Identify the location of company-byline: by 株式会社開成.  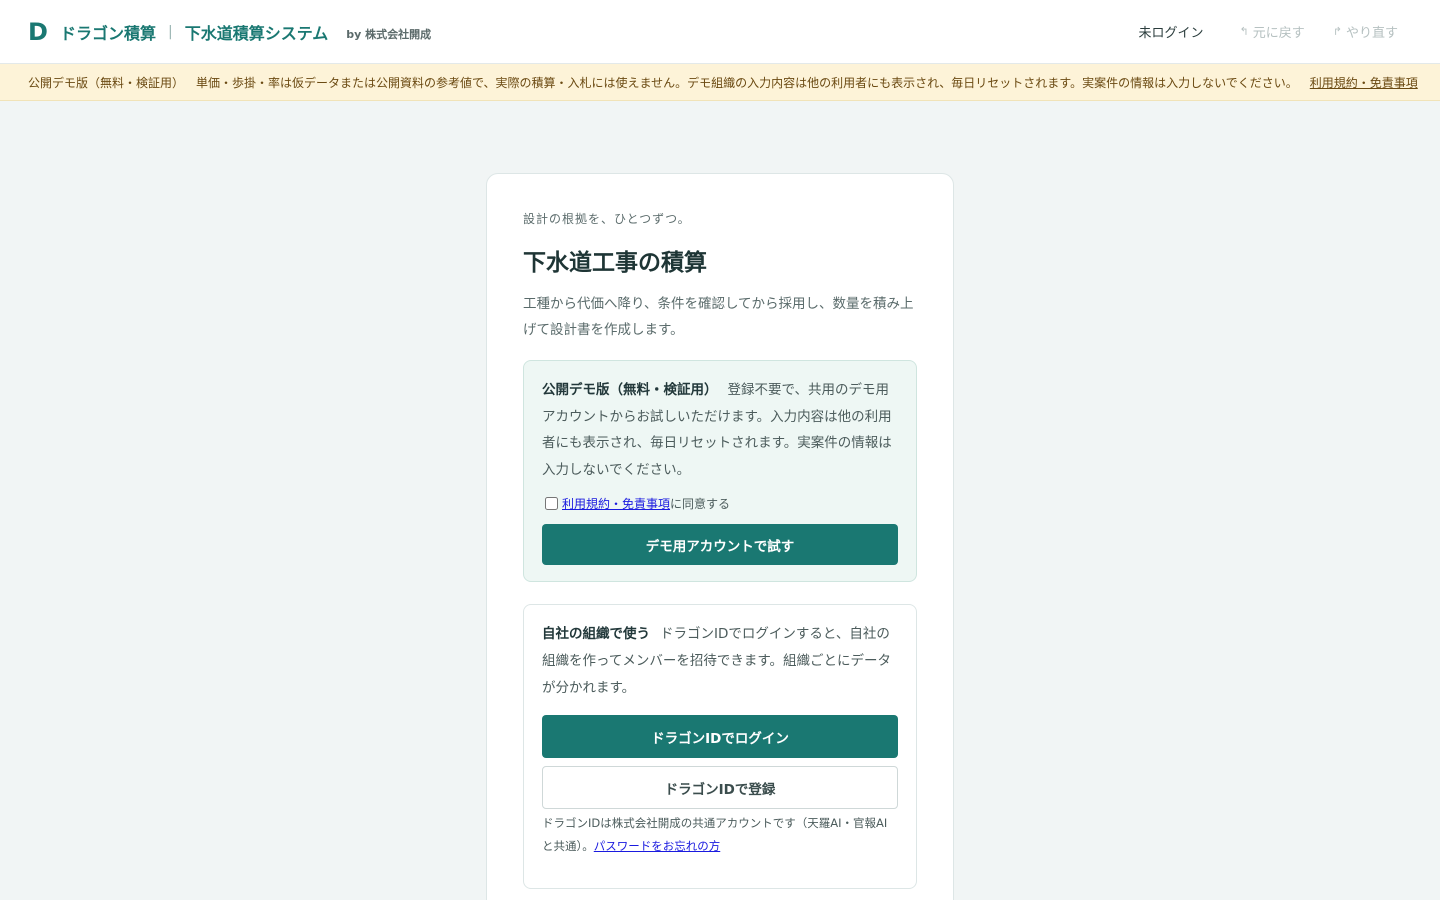
(389, 34).